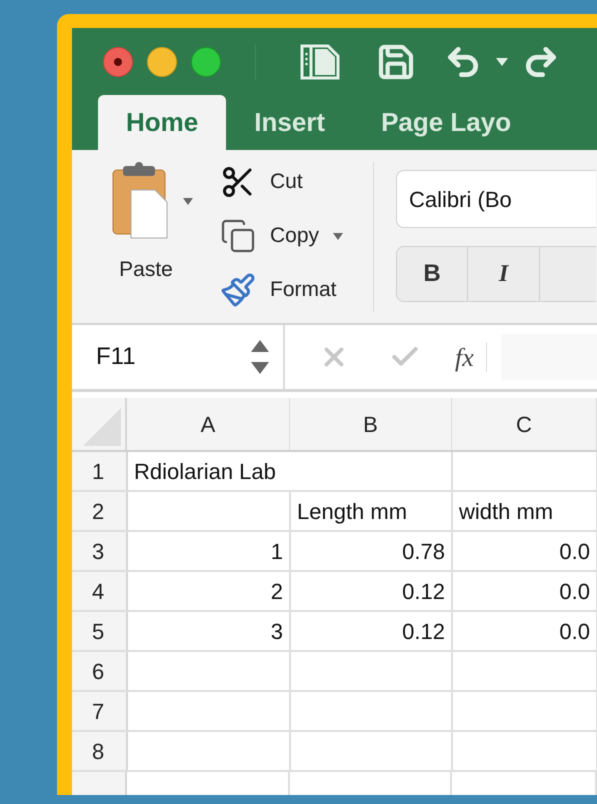 This screenshot has height=804, width=597. What do you see at coordinates (502, 62) in the screenshot?
I see `undo-dropdown-icon` at bounding box center [502, 62].